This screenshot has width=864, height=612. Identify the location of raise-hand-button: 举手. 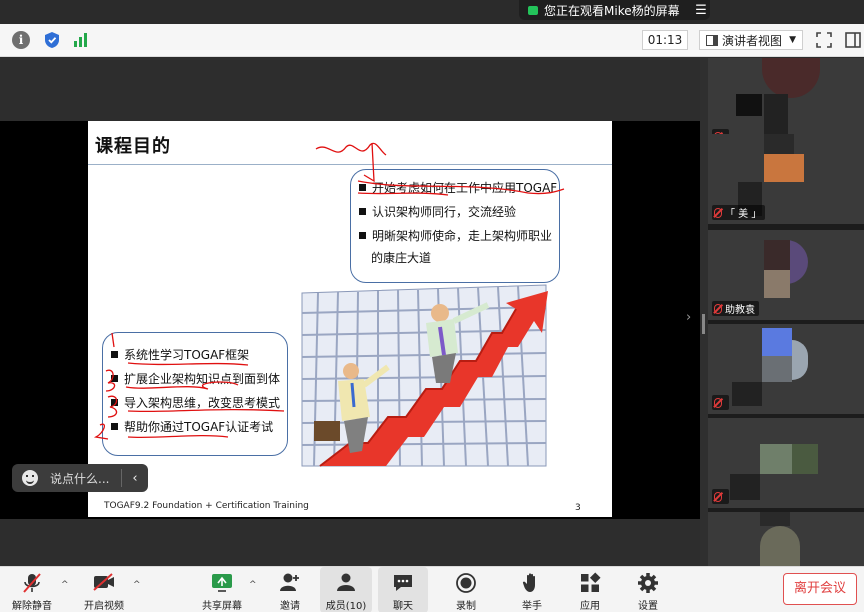
(532, 589).